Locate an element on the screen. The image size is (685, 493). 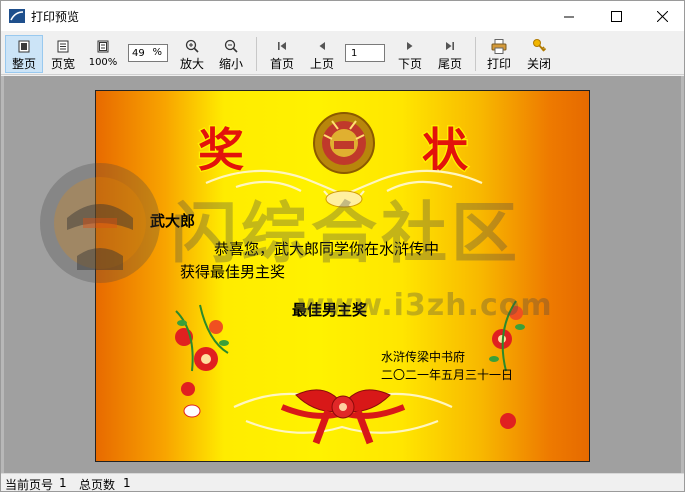
zoom-in-button: 放大 is located at coordinates (192, 54).